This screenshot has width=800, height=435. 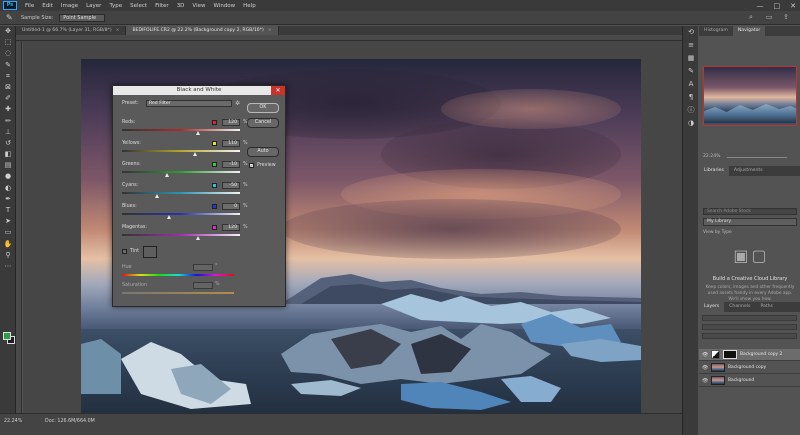 What do you see at coordinates (691, 84) in the screenshot?
I see `character-icon: A` at bounding box center [691, 84].